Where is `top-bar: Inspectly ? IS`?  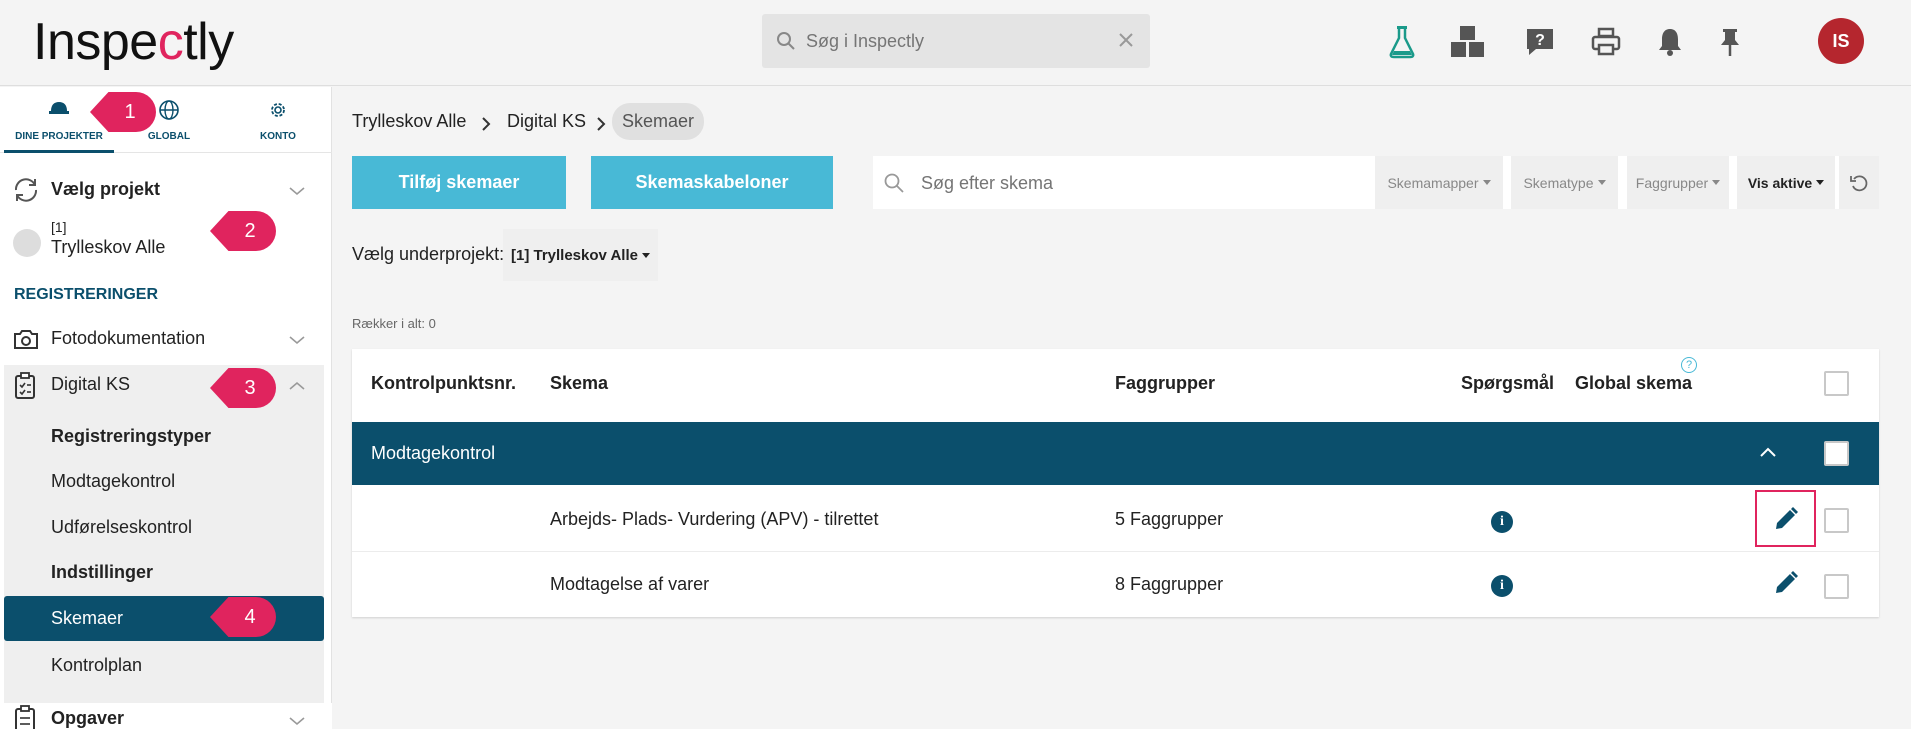 top-bar: Inspectly ? IS is located at coordinates (955, 43).